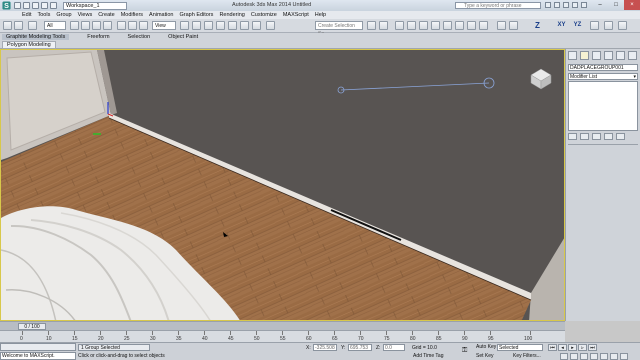 This screenshot has height=360, width=640. I want to click on set-key-button: Set Key, so click(485, 356).